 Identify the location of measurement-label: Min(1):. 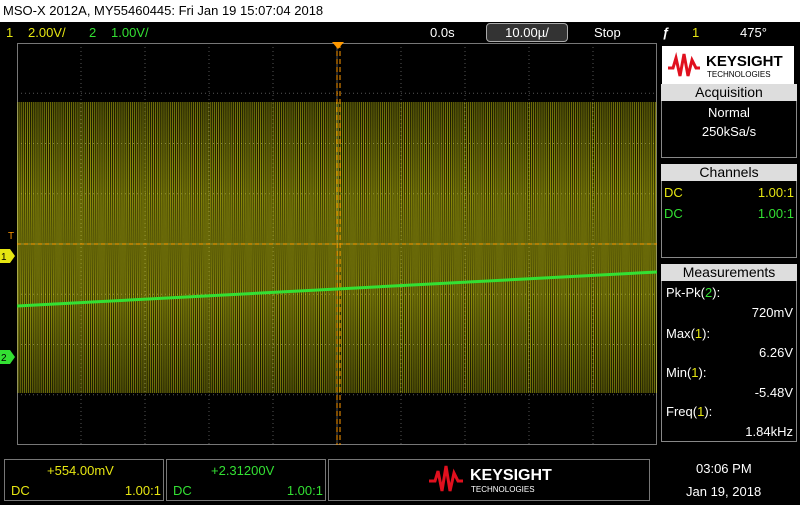
(686, 372).